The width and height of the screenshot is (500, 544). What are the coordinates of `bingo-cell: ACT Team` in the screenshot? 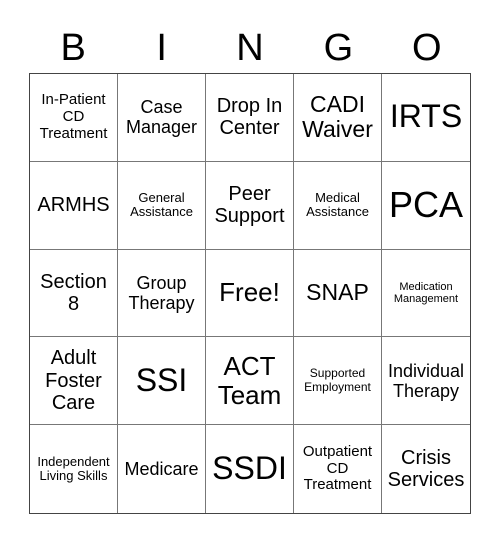 It's located at (250, 381).